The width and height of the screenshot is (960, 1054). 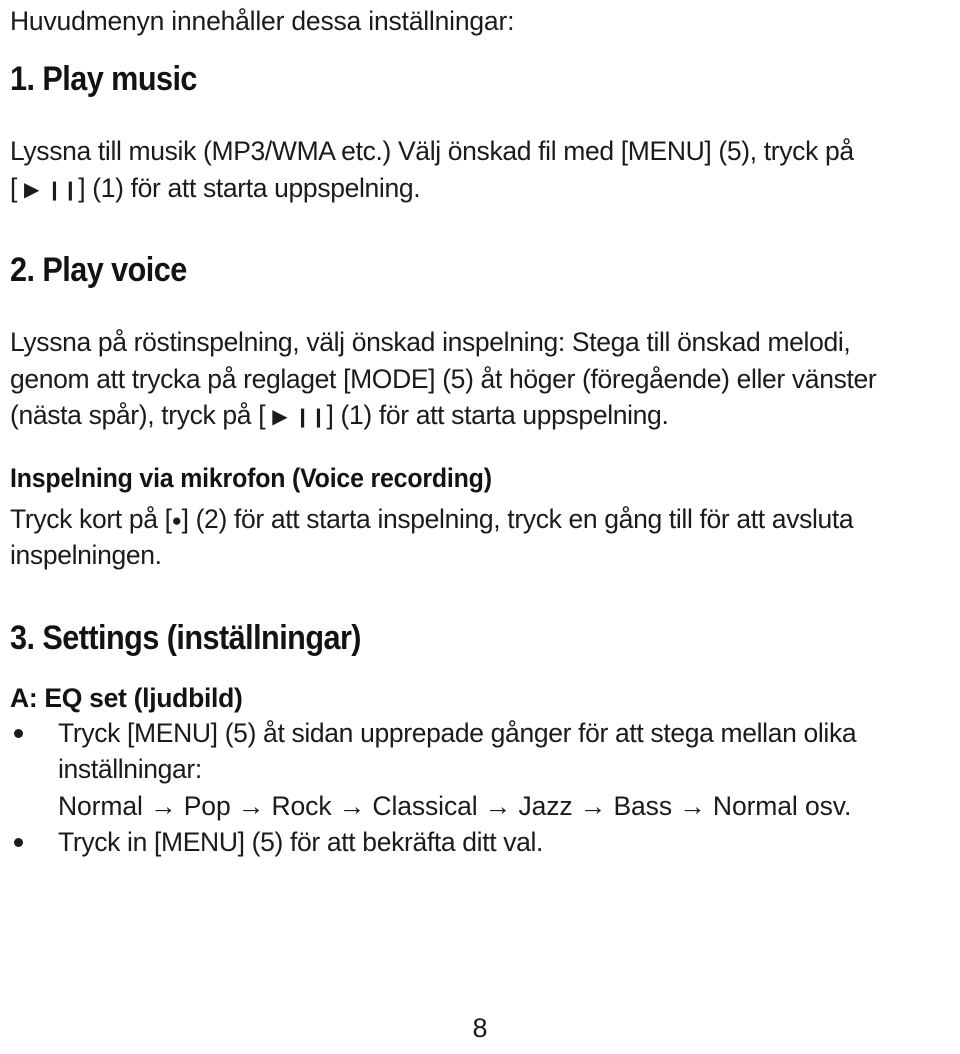 I want to click on section-heading-settings: 3. Settings (inställningar), so click(x=186, y=637).